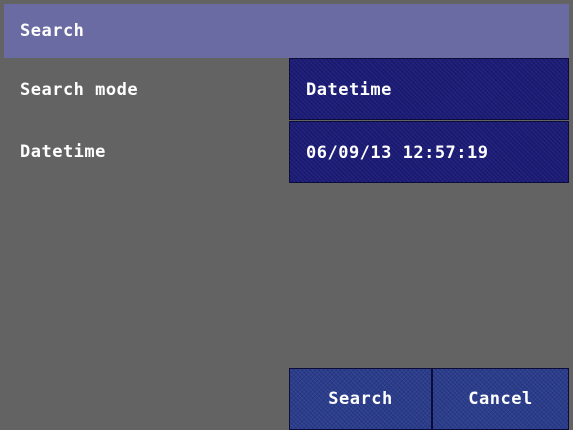 This screenshot has height=430, width=573. What do you see at coordinates (63, 152) in the screenshot?
I see `datetime-label: Datetime` at bounding box center [63, 152].